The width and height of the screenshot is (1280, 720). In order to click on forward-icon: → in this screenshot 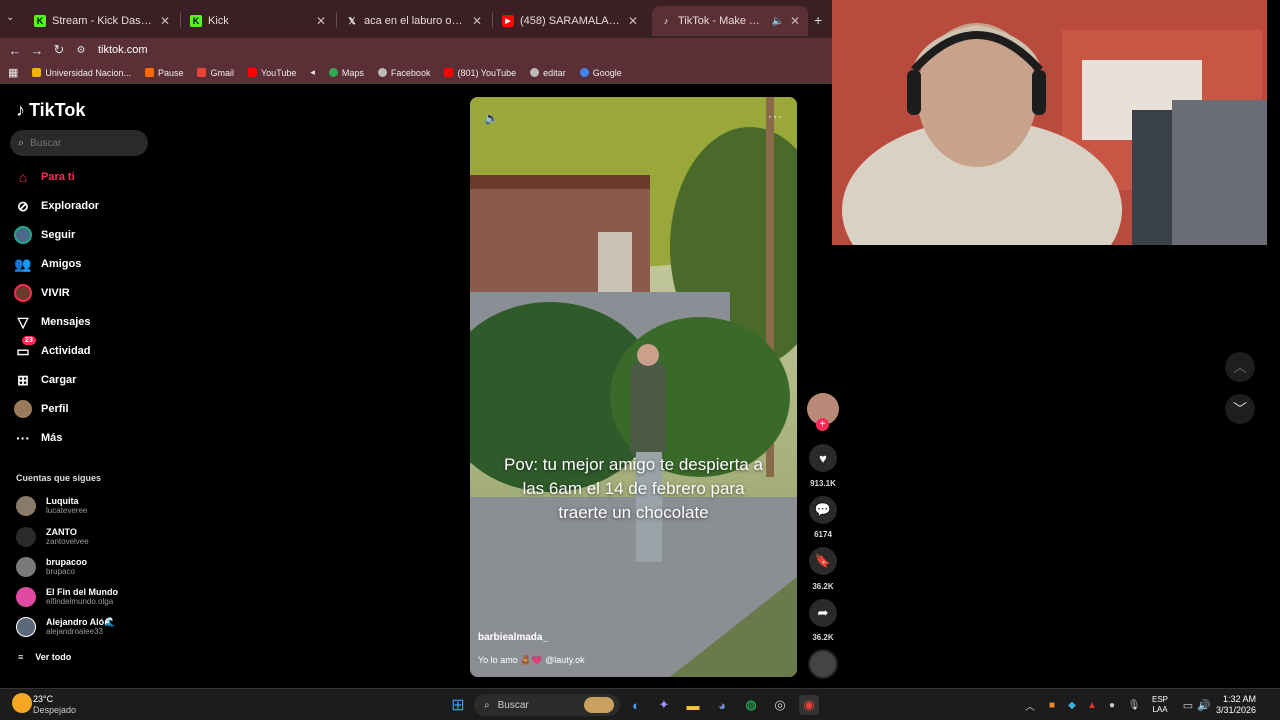, I will do `click(37, 50)`.